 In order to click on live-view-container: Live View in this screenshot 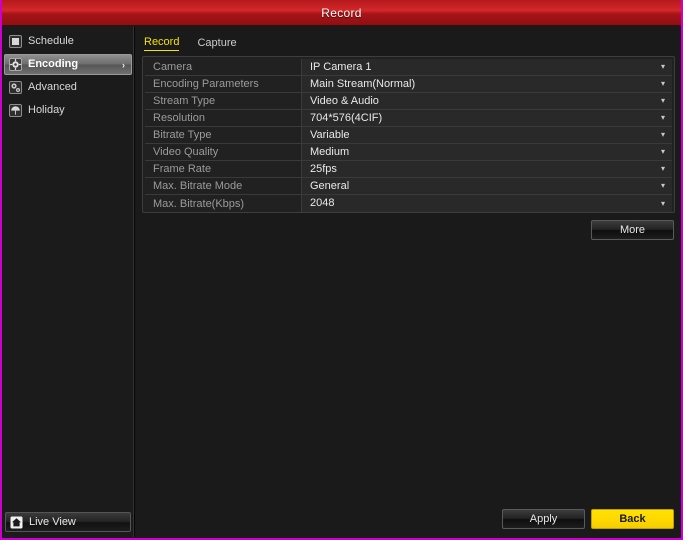, I will do `click(68, 522)`.